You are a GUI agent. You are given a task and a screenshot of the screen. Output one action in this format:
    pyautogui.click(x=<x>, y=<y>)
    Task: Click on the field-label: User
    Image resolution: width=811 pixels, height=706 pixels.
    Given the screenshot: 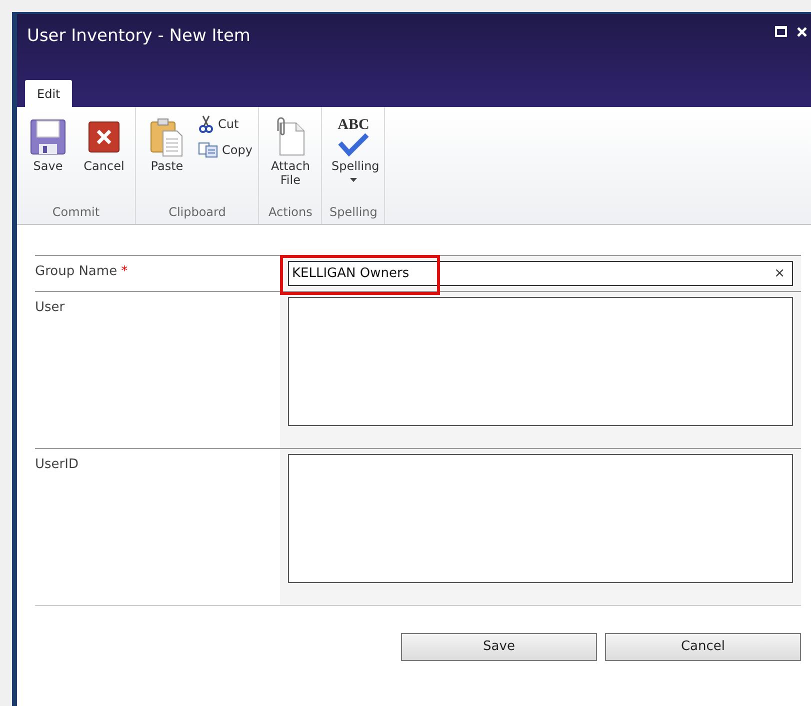 What is the action you would take?
    pyautogui.click(x=50, y=307)
    